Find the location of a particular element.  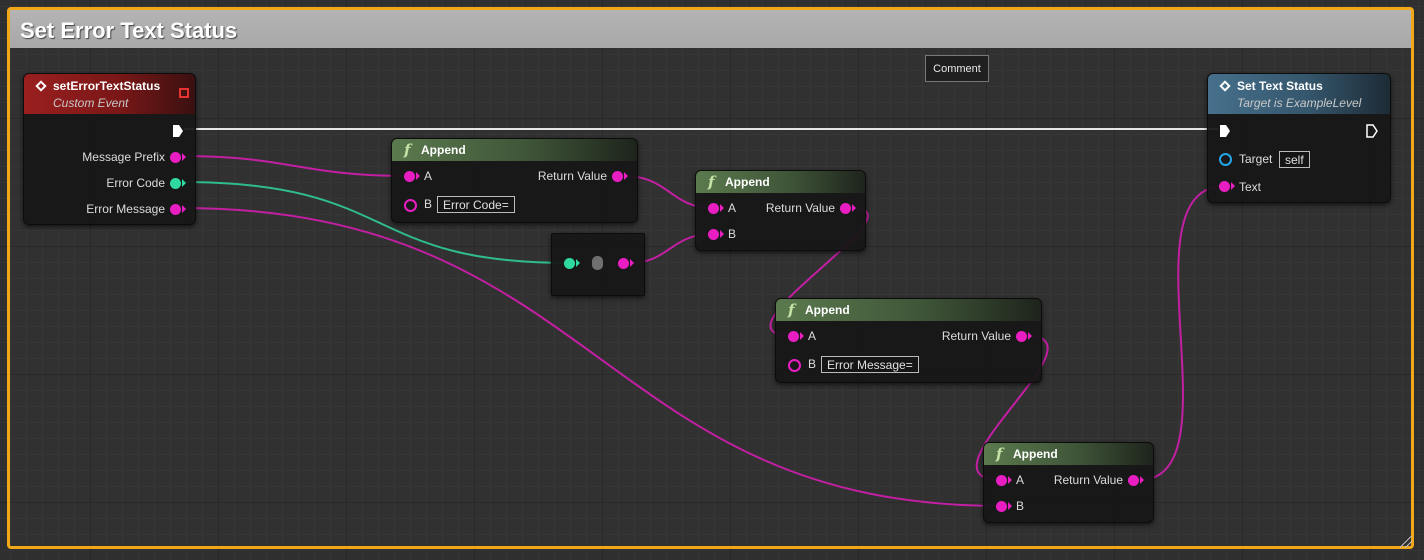

wire-append4-to-text is located at coordinates (1182, 333).